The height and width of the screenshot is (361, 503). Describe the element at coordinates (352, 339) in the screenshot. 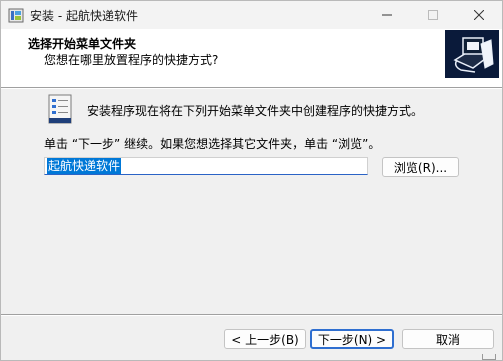

I see `next-button: 下一步(N) >` at that location.